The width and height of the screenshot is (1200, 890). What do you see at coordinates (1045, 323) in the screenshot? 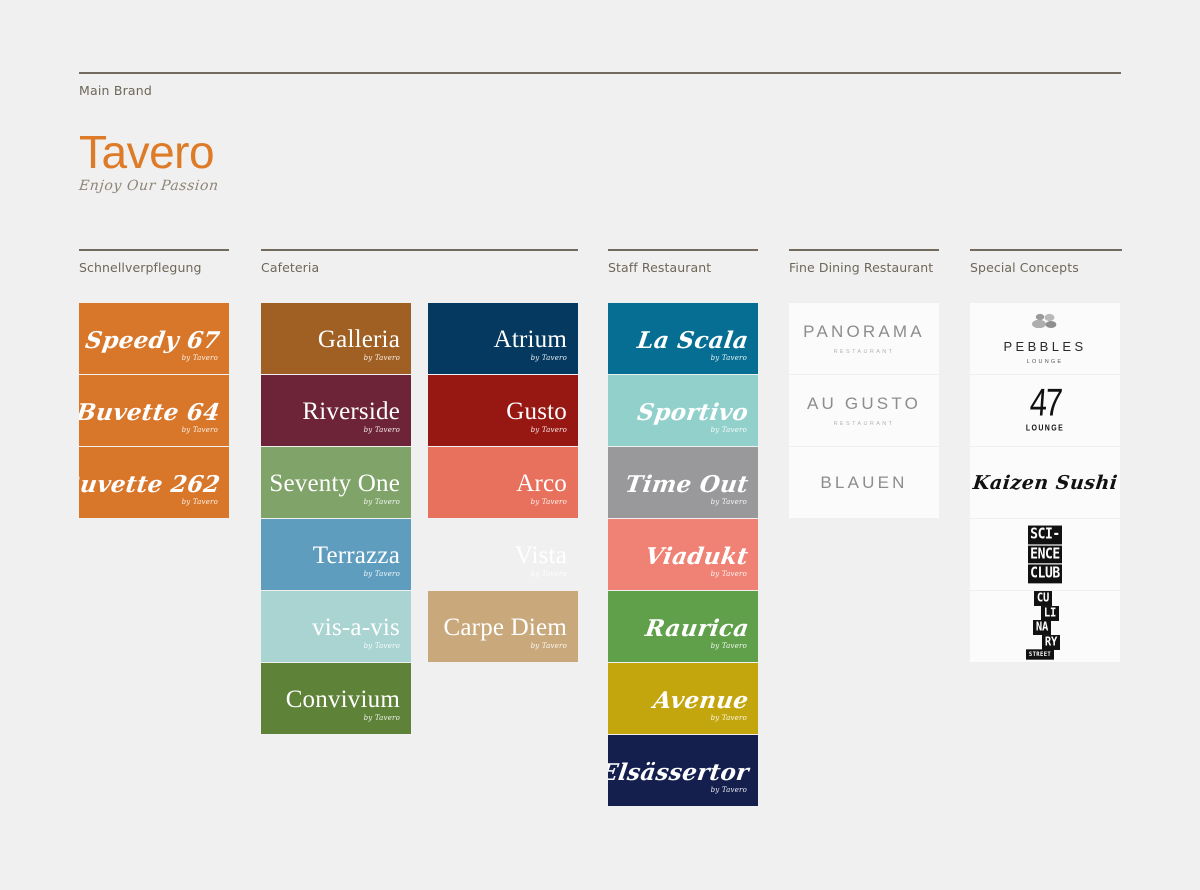
I see `pebbles-icon` at bounding box center [1045, 323].